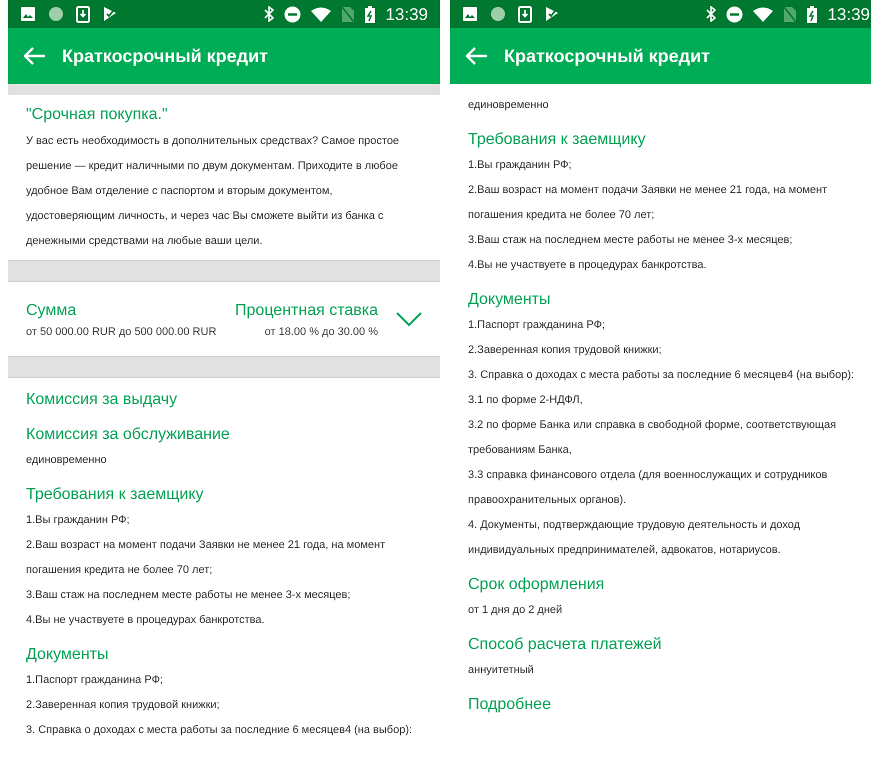 The height and width of the screenshot is (769, 871). Describe the element at coordinates (409, 319) in the screenshot. I see `chevron-down-icon` at that location.